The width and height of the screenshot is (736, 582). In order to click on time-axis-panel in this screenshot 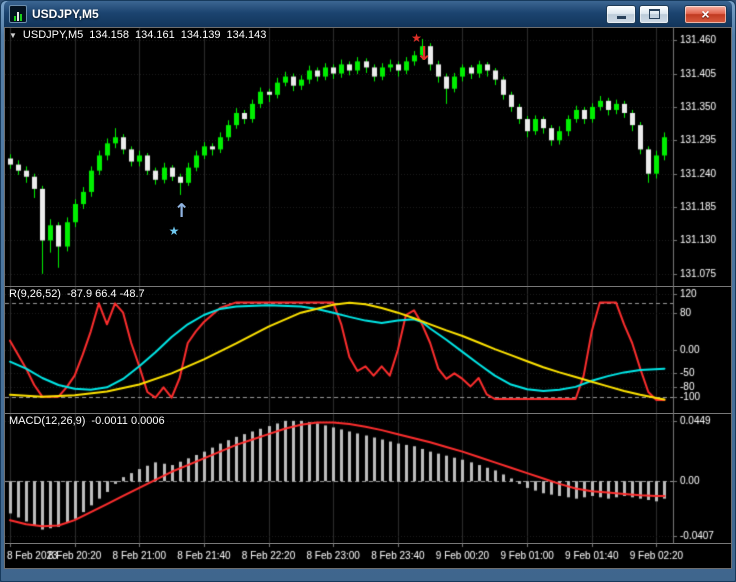, I will do `click(368, 556)`.